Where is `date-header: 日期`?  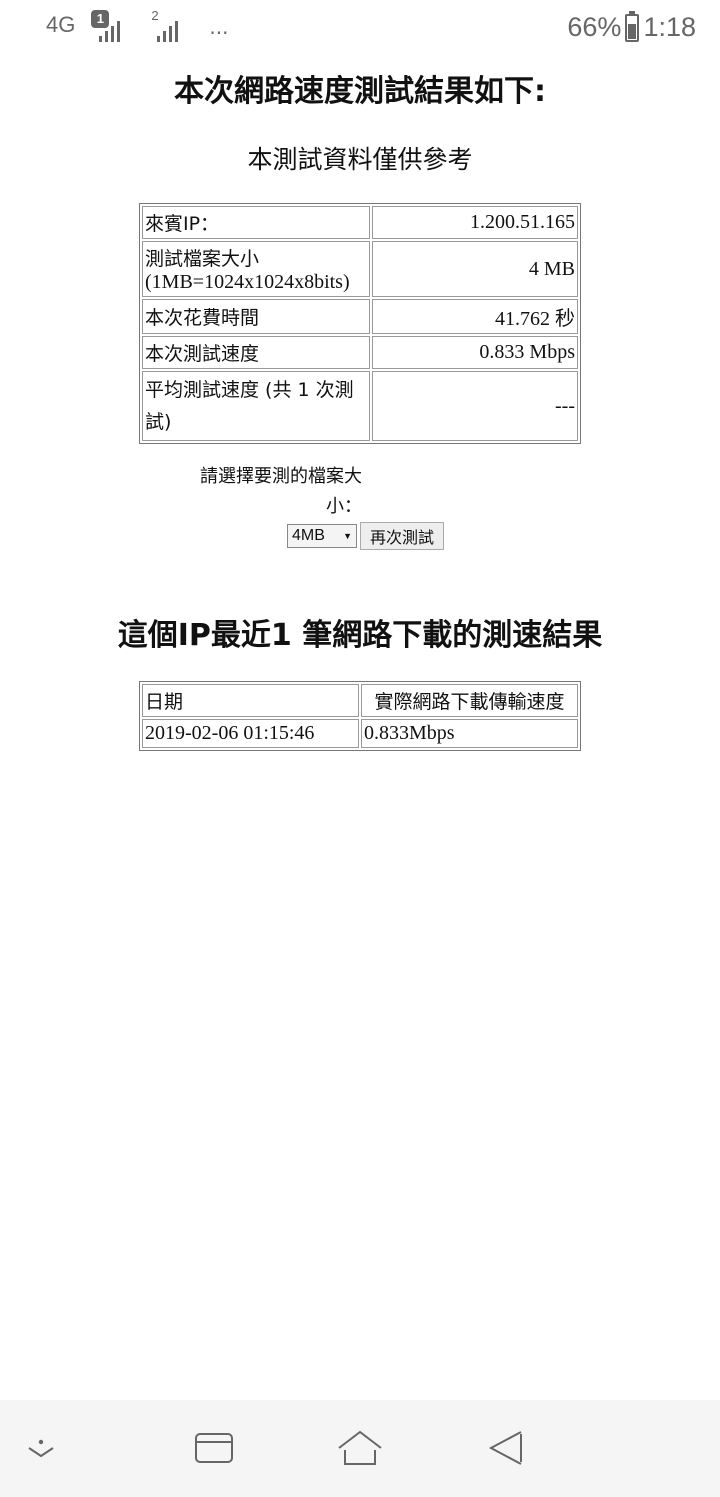 date-header: 日期 is located at coordinates (250, 700).